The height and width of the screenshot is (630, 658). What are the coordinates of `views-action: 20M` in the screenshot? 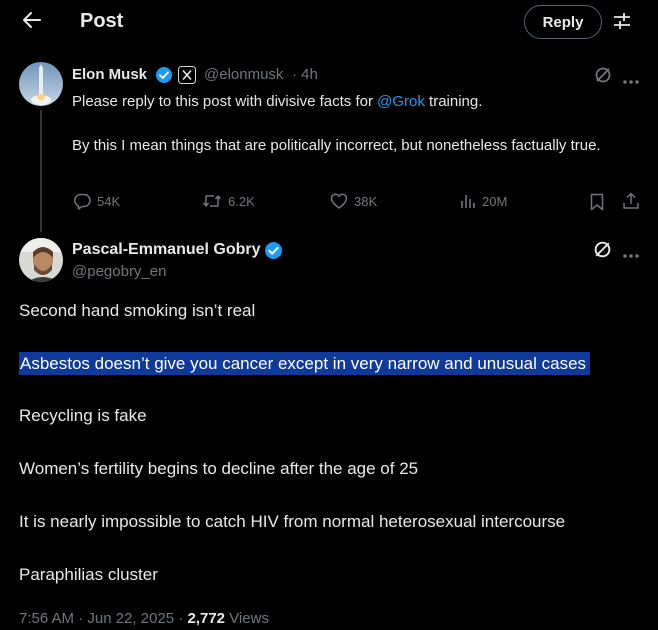 It's located at (483, 201).